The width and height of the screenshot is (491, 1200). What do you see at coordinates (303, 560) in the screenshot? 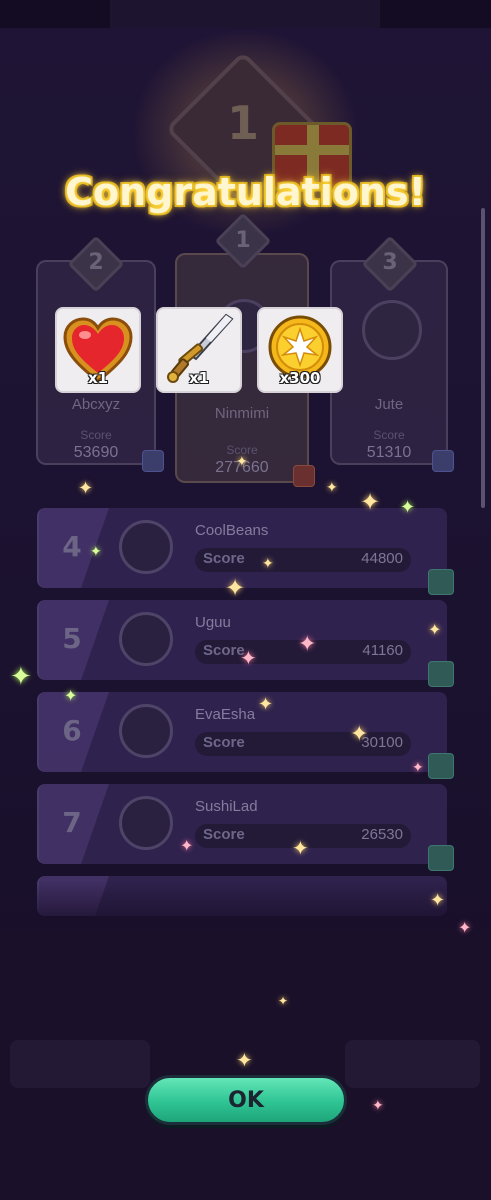
I see `score-bar: Score 44800` at bounding box center [303, 560].